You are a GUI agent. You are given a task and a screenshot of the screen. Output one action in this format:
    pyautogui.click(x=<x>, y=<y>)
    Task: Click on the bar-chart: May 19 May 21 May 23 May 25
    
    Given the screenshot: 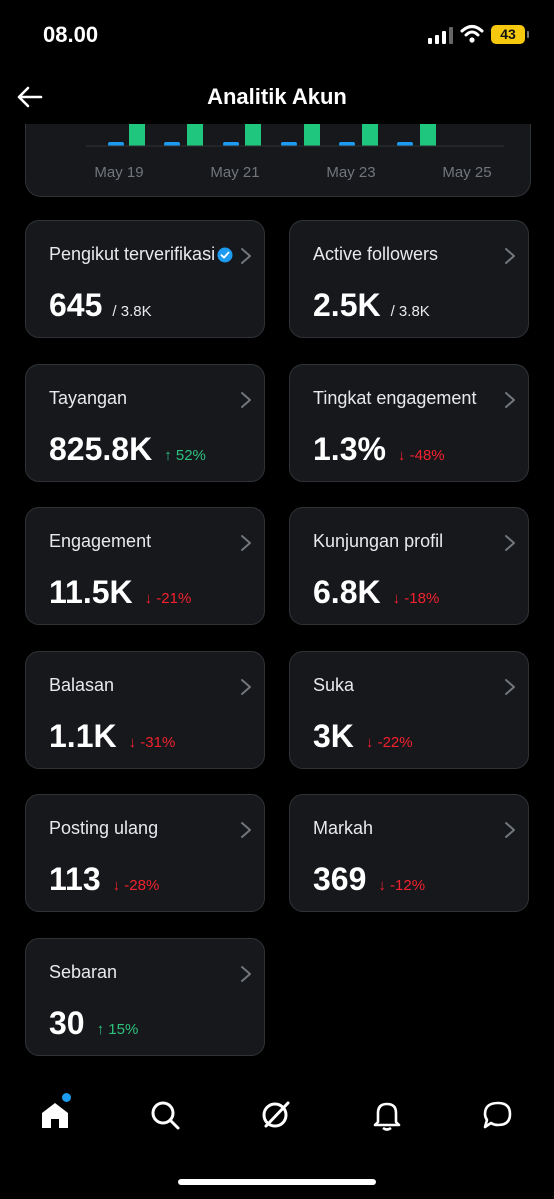 What is the action you would take?
    pyautogui.click(x=295, y=152)
    